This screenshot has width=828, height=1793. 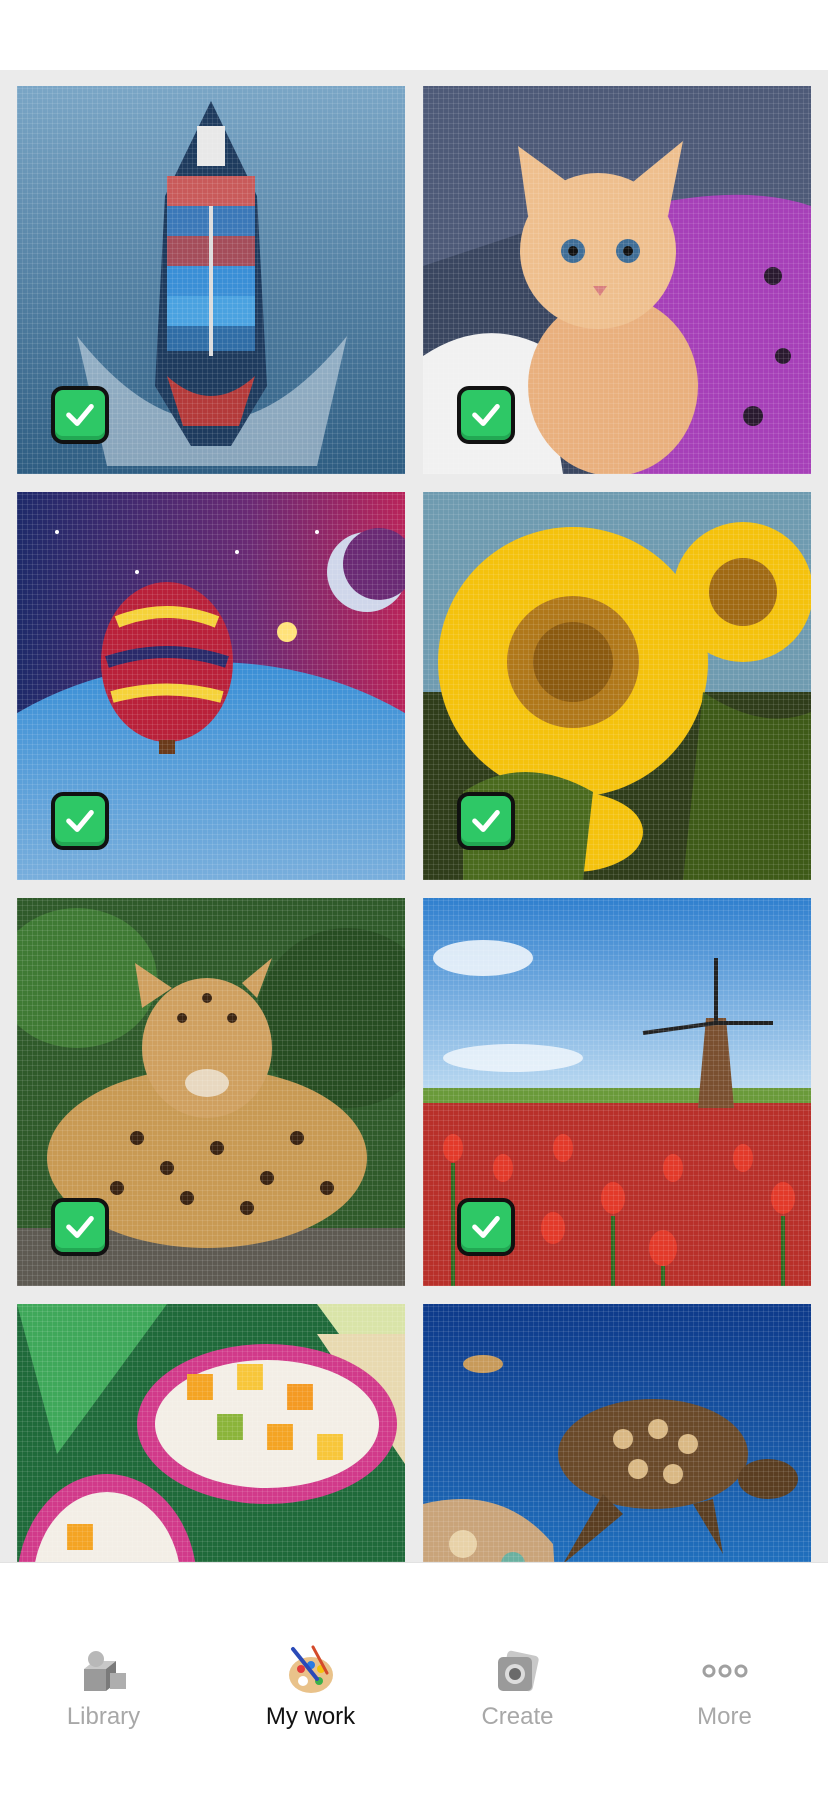 What do you see at coordinates (211, 686) in the screenshot?
I see `artwork-tile-balloon` at bounding box center [211, 686].